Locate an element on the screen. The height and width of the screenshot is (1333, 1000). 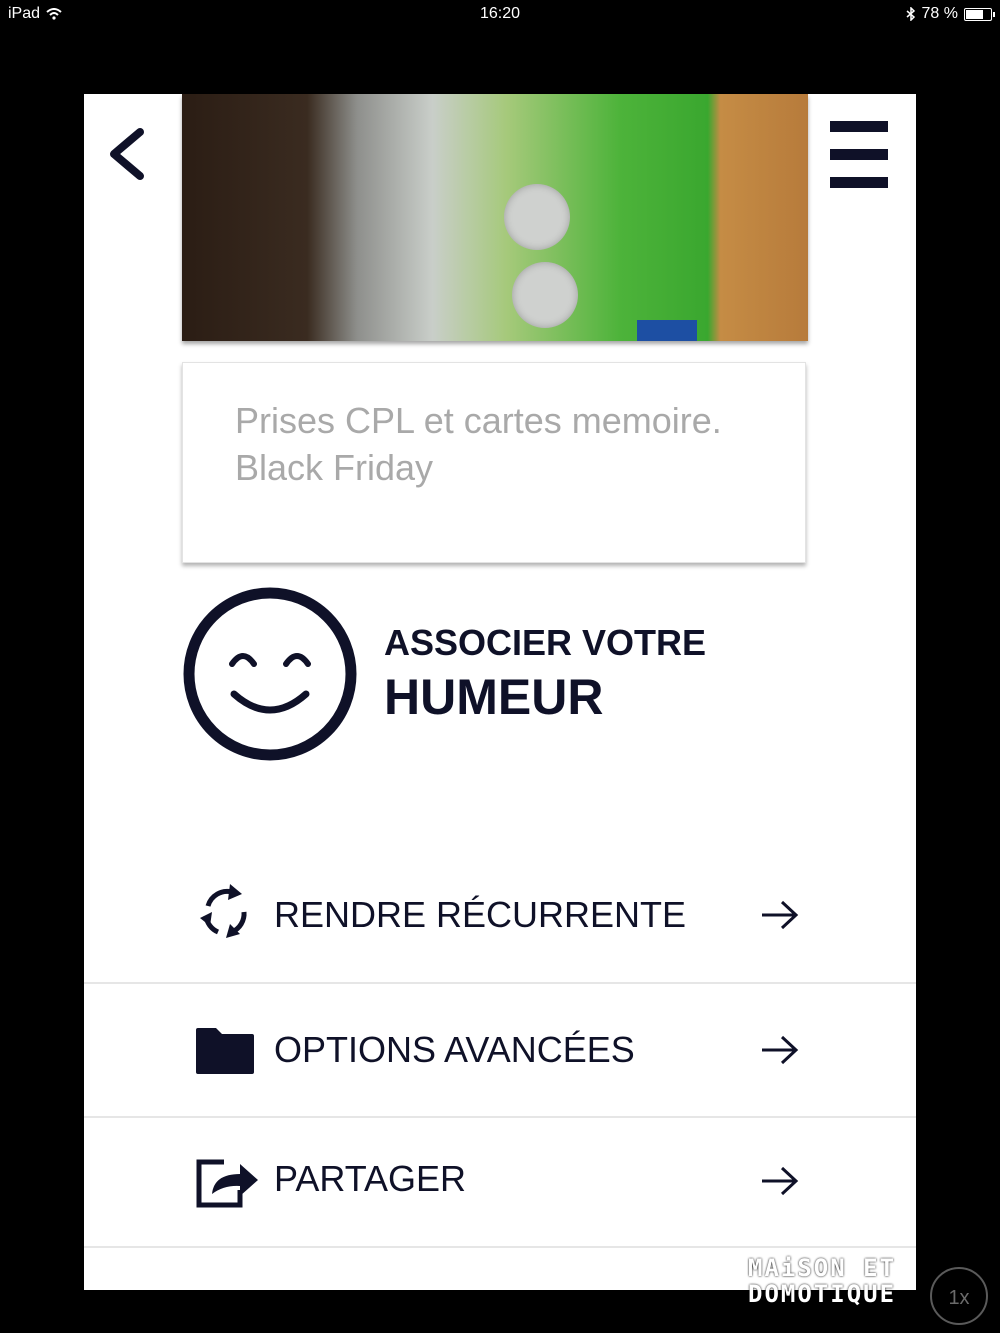
share-icon is located at coordinates (227, 1183).